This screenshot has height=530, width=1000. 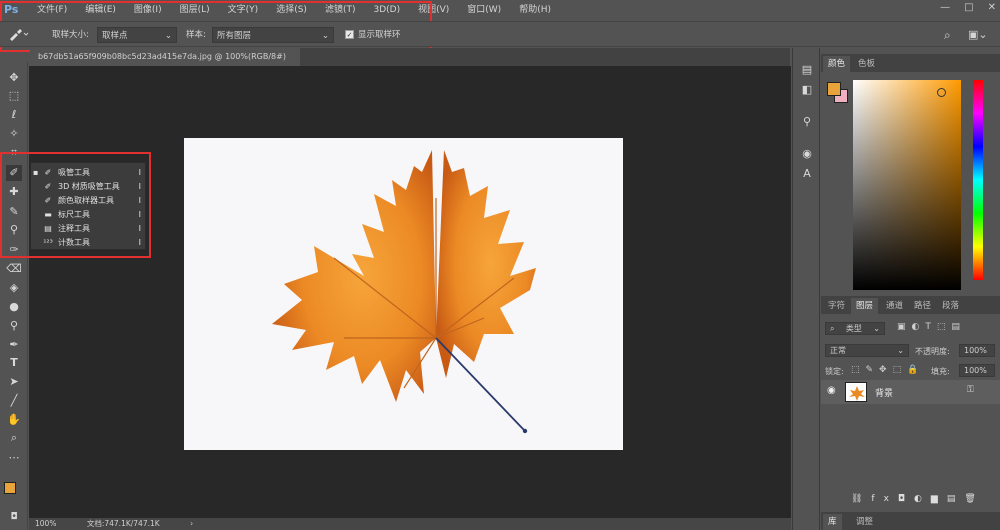 What do you see at coordinates (45, 523) in the screenshot?
I see `zoom-level: 100%` at bounding box center [45, 523].